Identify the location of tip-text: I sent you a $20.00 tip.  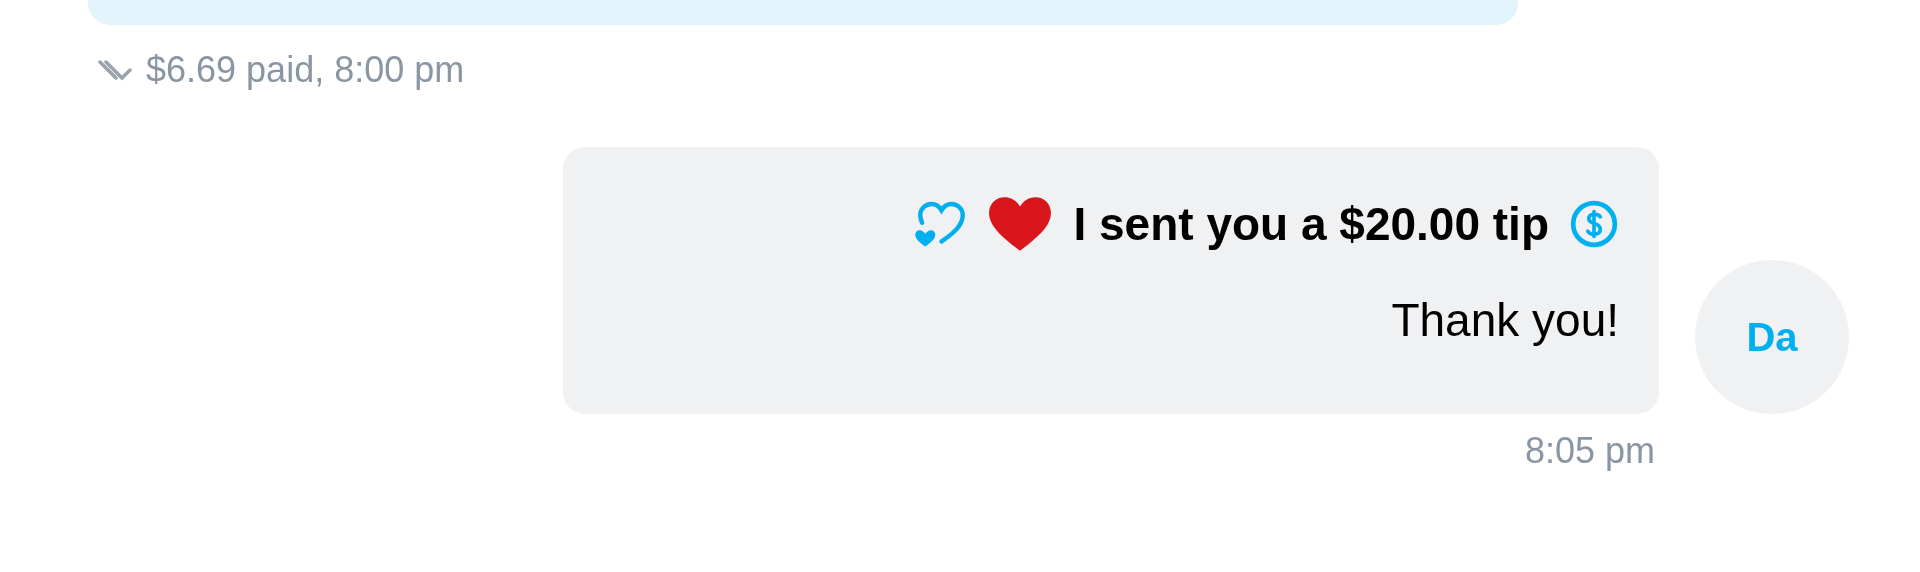
(1311, 224).